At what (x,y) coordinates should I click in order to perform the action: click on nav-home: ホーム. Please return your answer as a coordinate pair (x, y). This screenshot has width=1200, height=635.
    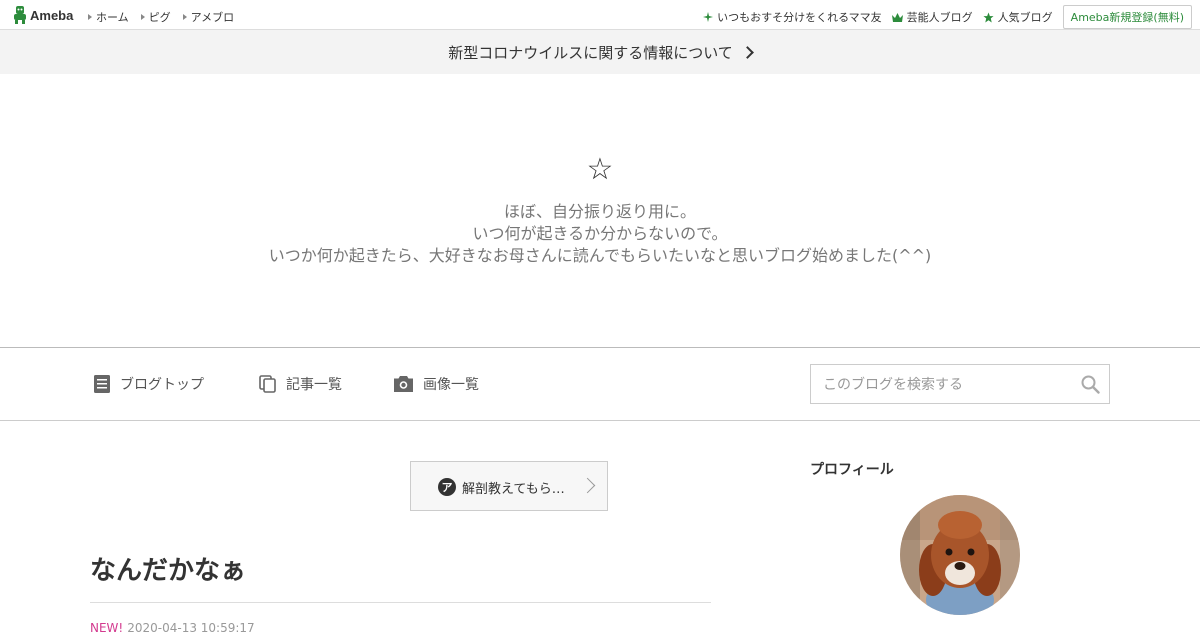
    Looking at the image, I should click on (108, 17).